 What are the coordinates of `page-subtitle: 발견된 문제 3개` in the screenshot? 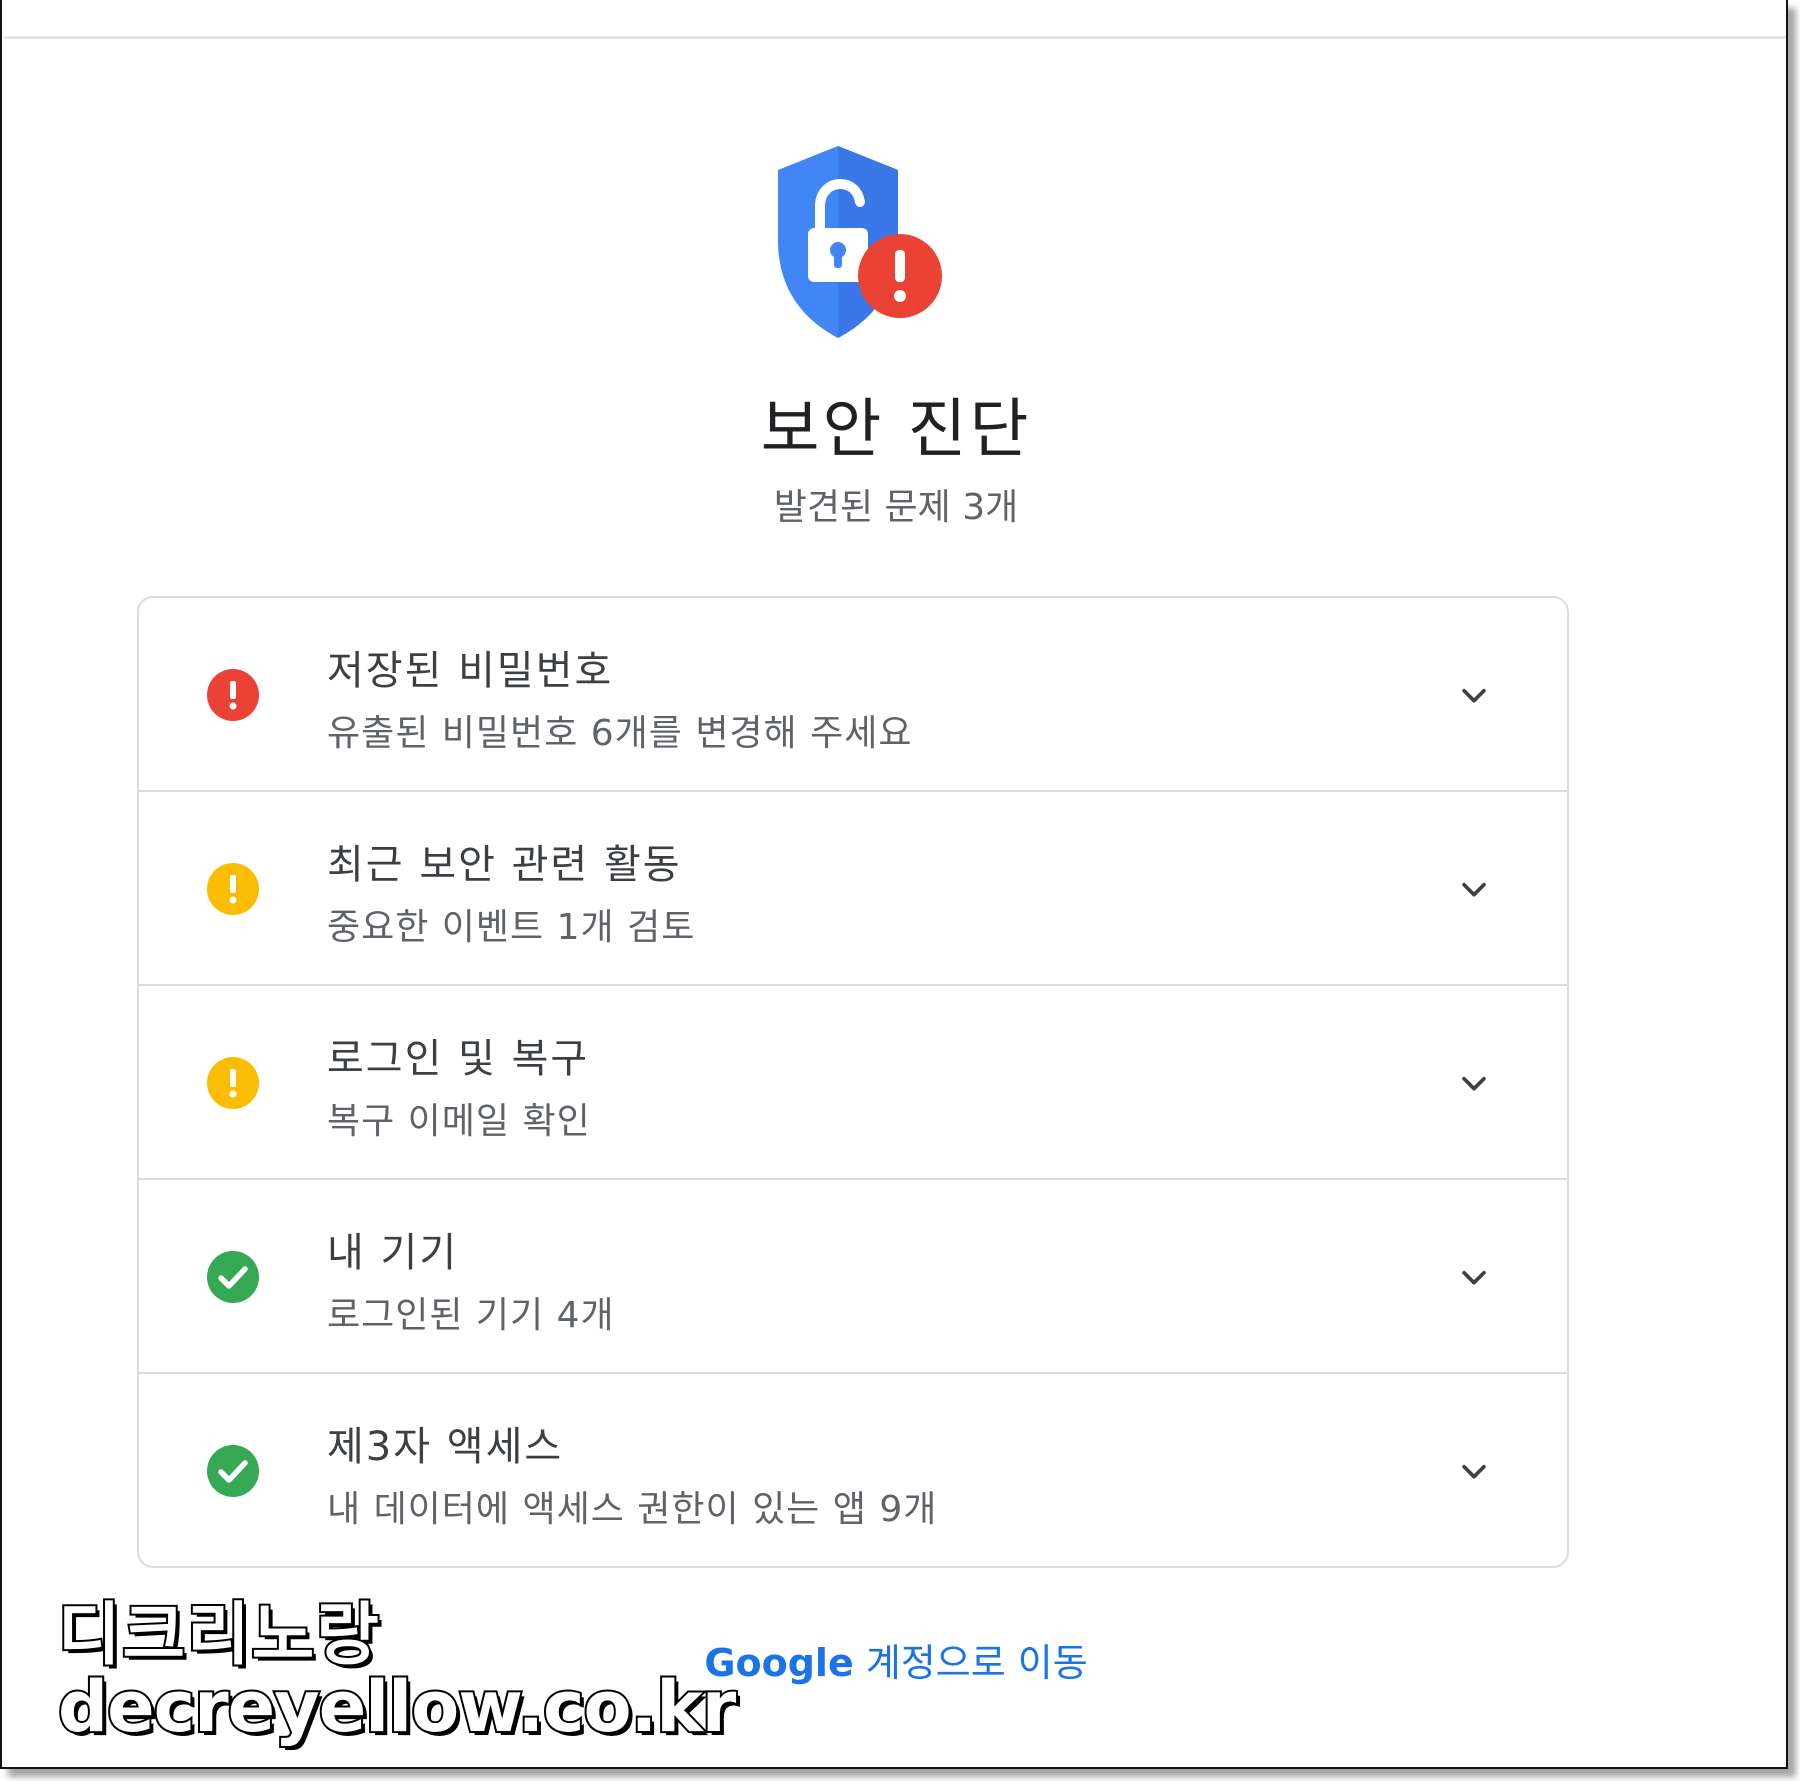 It's located at (896, 507).